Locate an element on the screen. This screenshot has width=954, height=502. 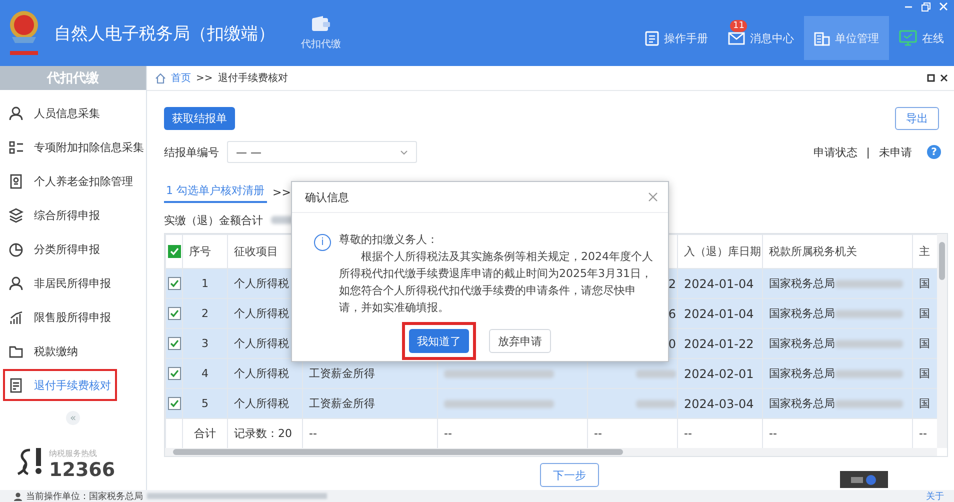
monitor-icon is located at coordinates (908, 38).